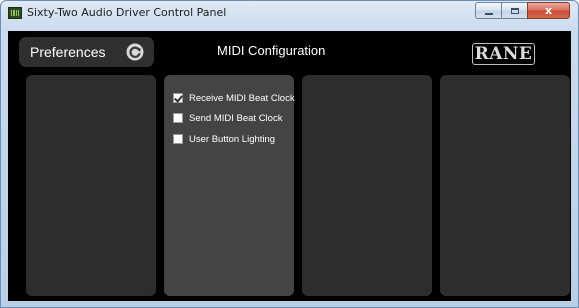  What do you see at coordinates (242, 98) in the screenshot?
I see `receive-midi-beat-clock-label: Receive MIDI Beat Clock` at bounding box center [242, 98].